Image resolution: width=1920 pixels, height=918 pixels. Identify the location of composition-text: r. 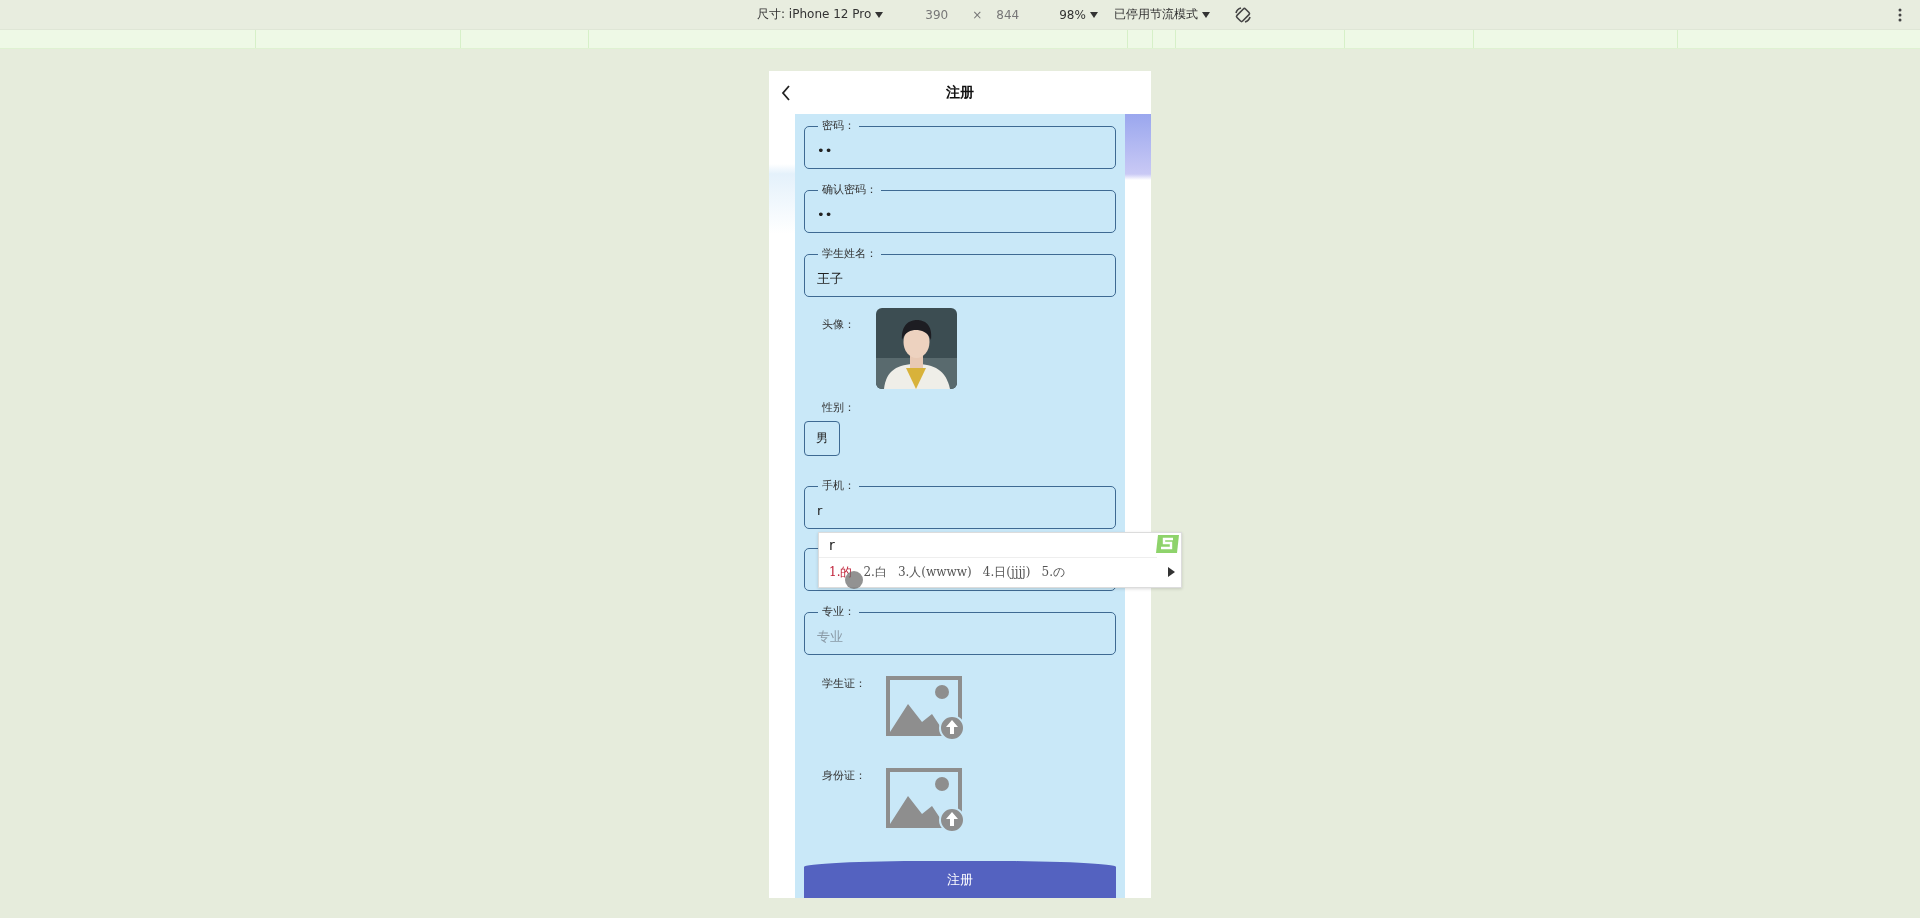
(988, 545).